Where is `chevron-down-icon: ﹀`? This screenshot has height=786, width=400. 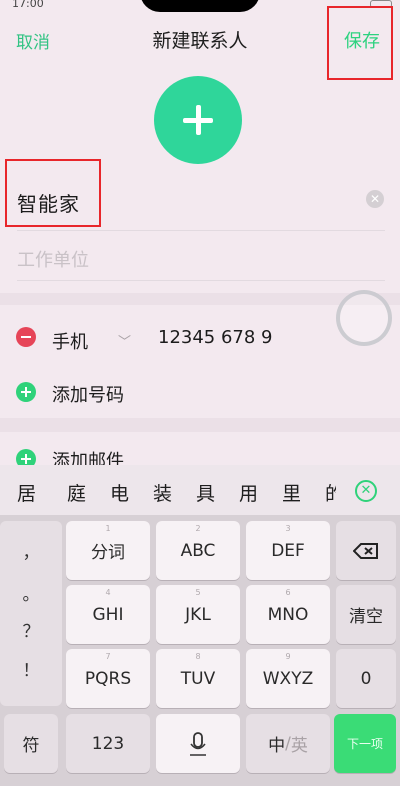 chevron-down-icon: ﹀ is located at coordinates (124, 340).